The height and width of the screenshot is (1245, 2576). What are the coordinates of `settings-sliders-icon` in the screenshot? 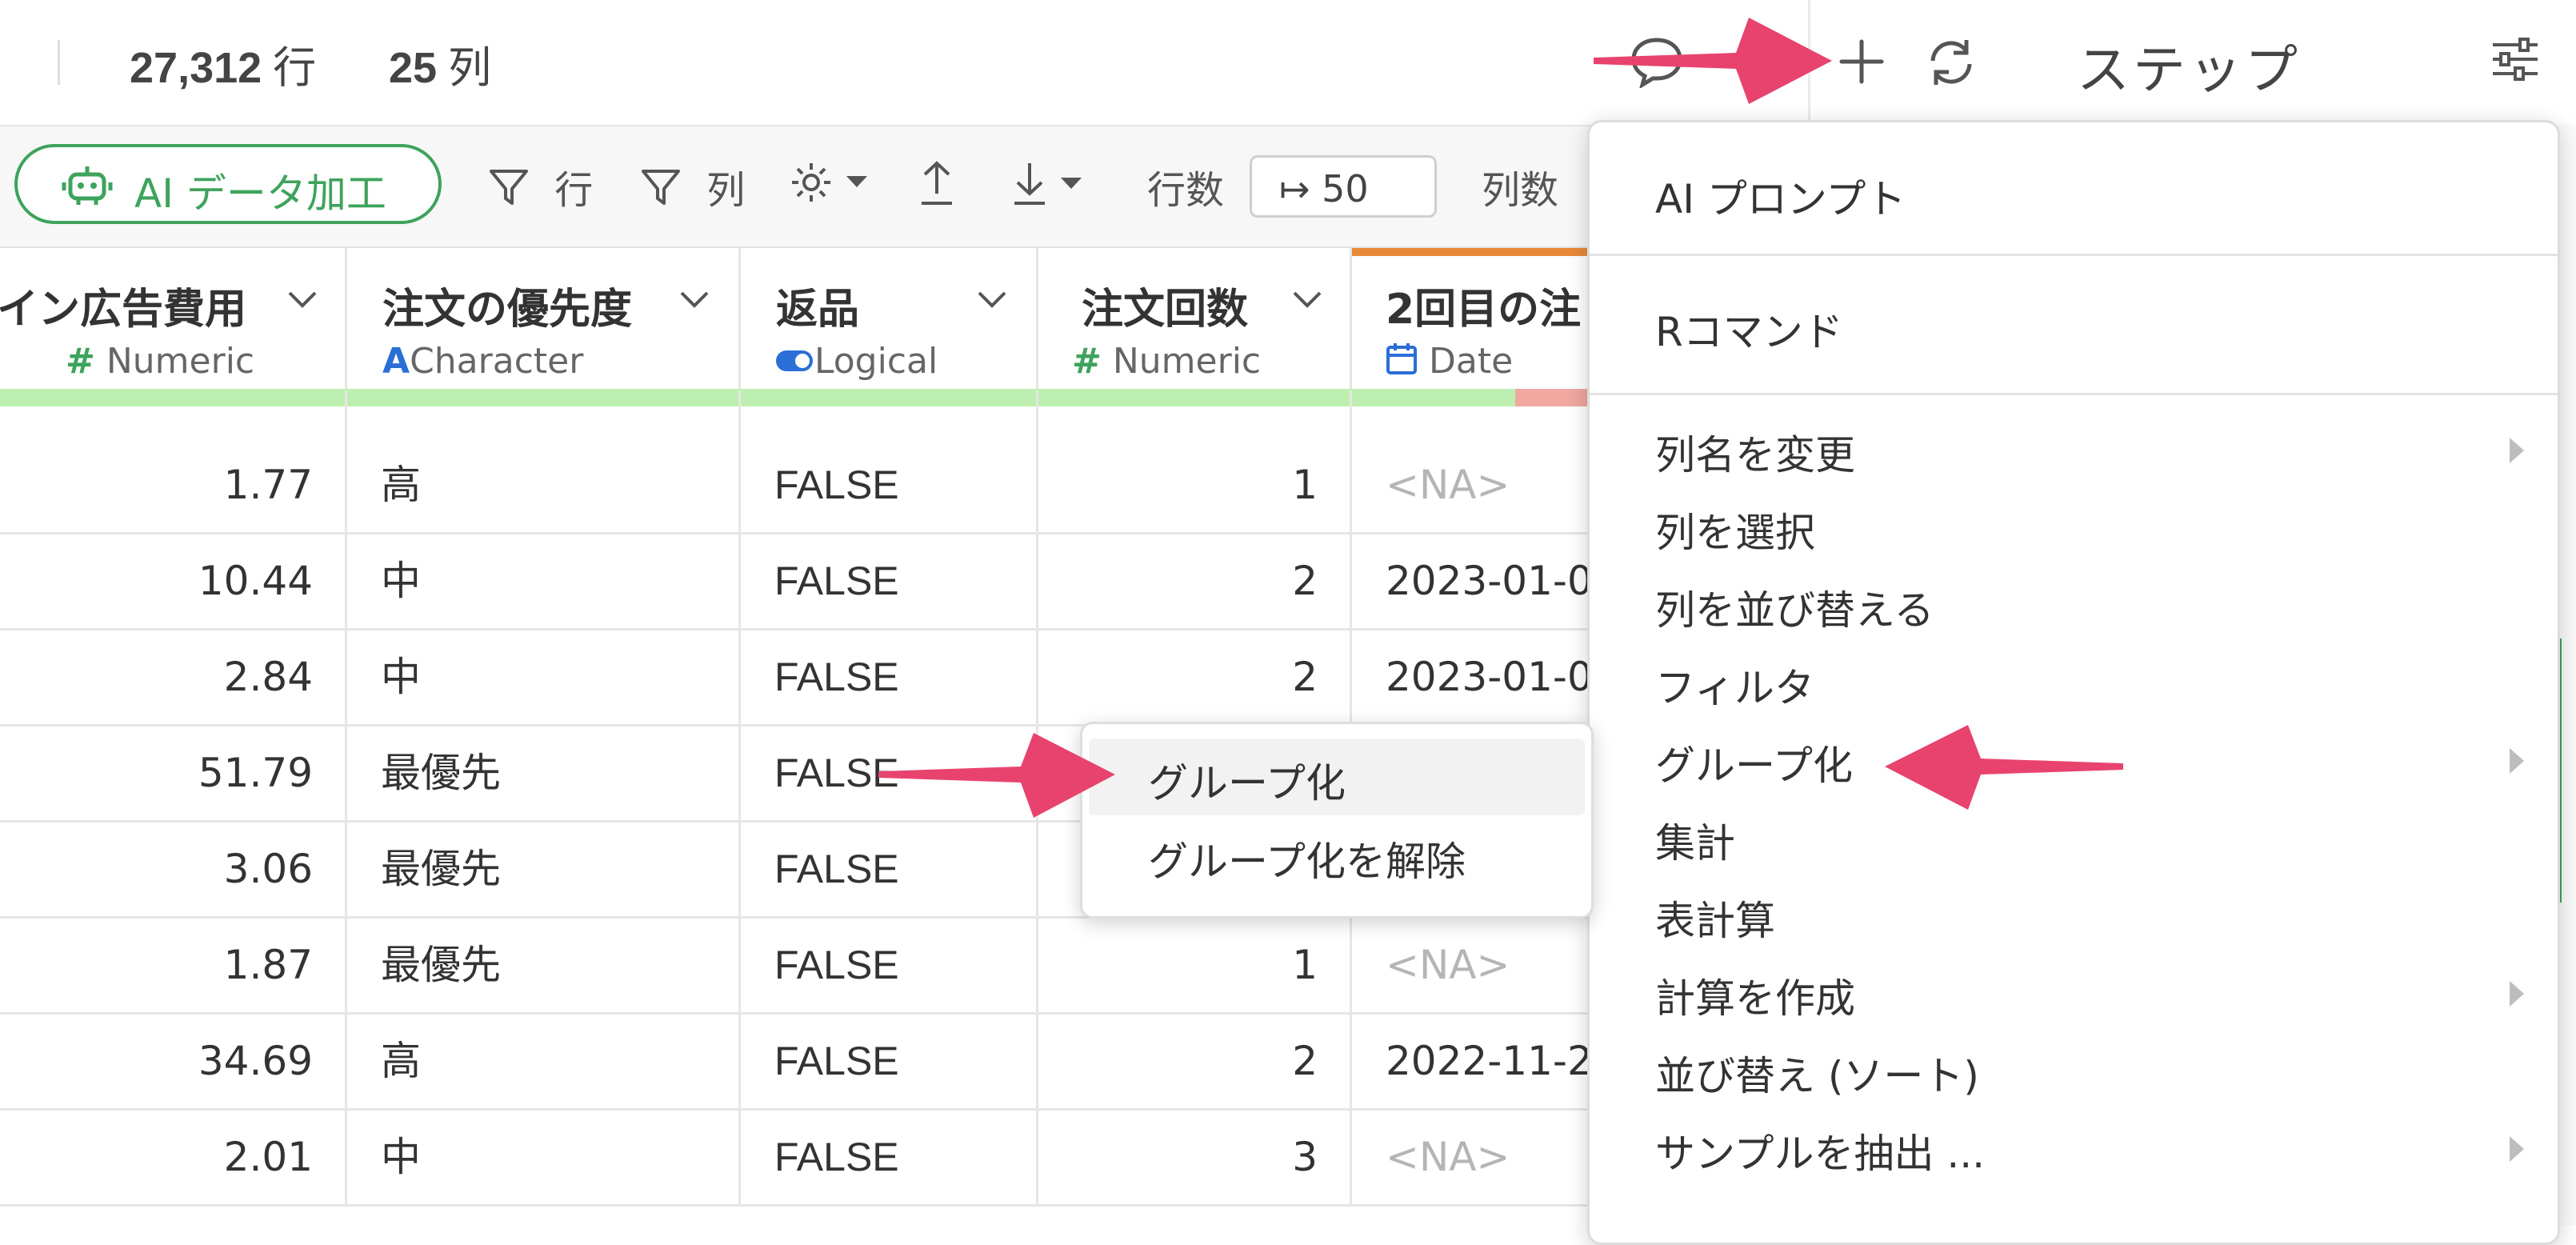 It's located at (2515, 59).